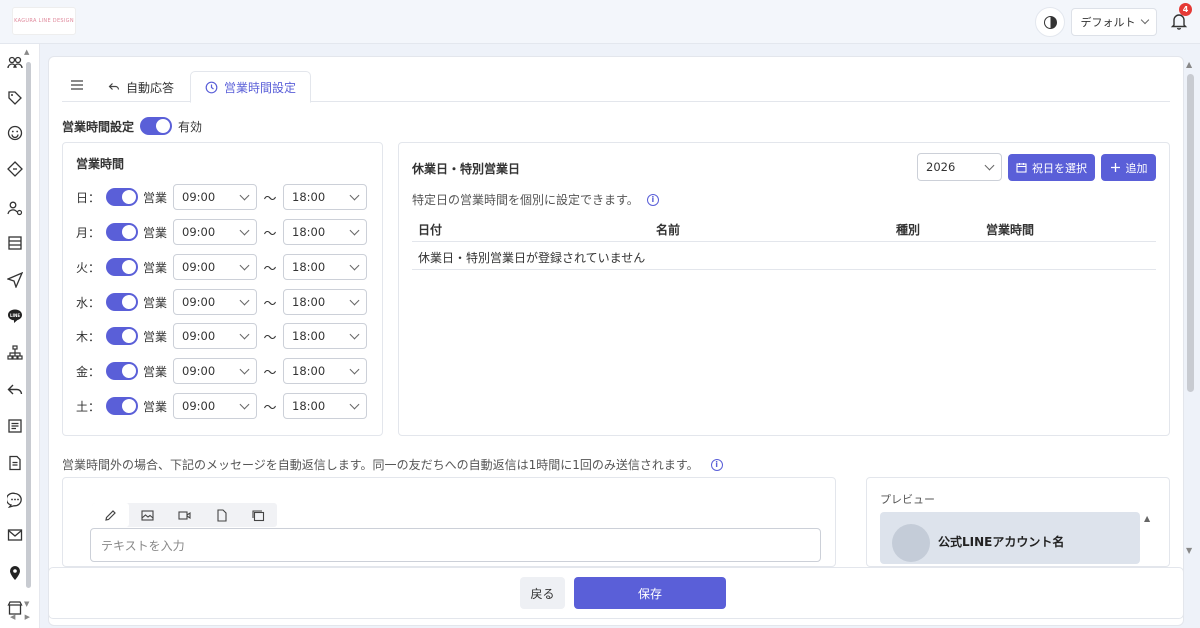 This screenshot has width=1200, height=628. Describe the element at coordinates (15, 316) in the screenshot. I see `sidebar-item-line: LINE` at that location.